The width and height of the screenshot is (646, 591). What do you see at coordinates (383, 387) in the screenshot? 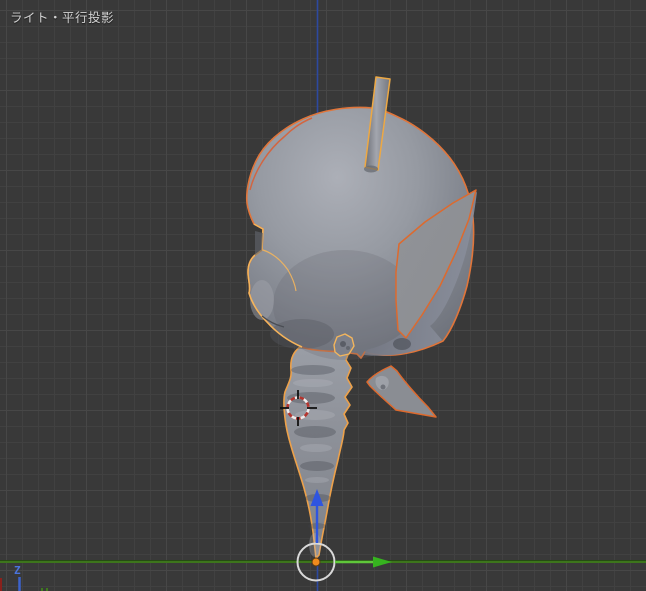
I see `hair-strand-dot` at bounding box center [383, 387].